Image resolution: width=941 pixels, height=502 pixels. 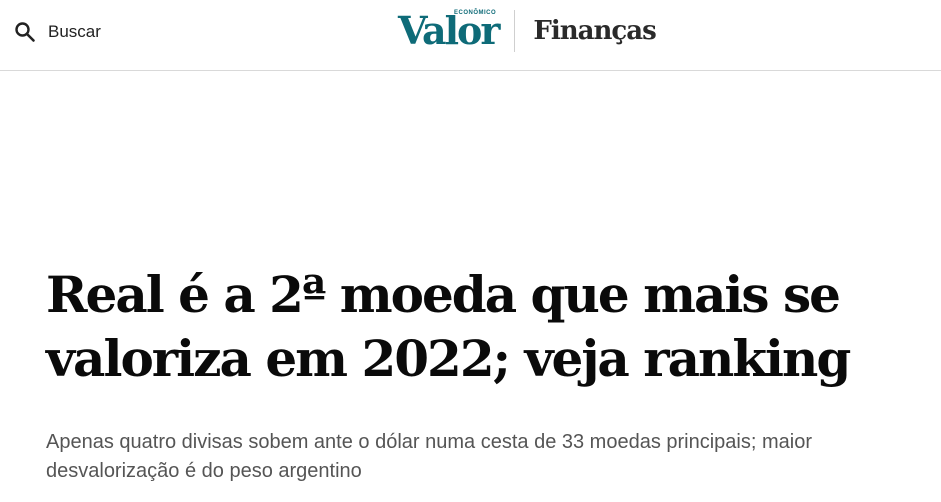 I want to click on brand-divider, so click(x=515, y=31).